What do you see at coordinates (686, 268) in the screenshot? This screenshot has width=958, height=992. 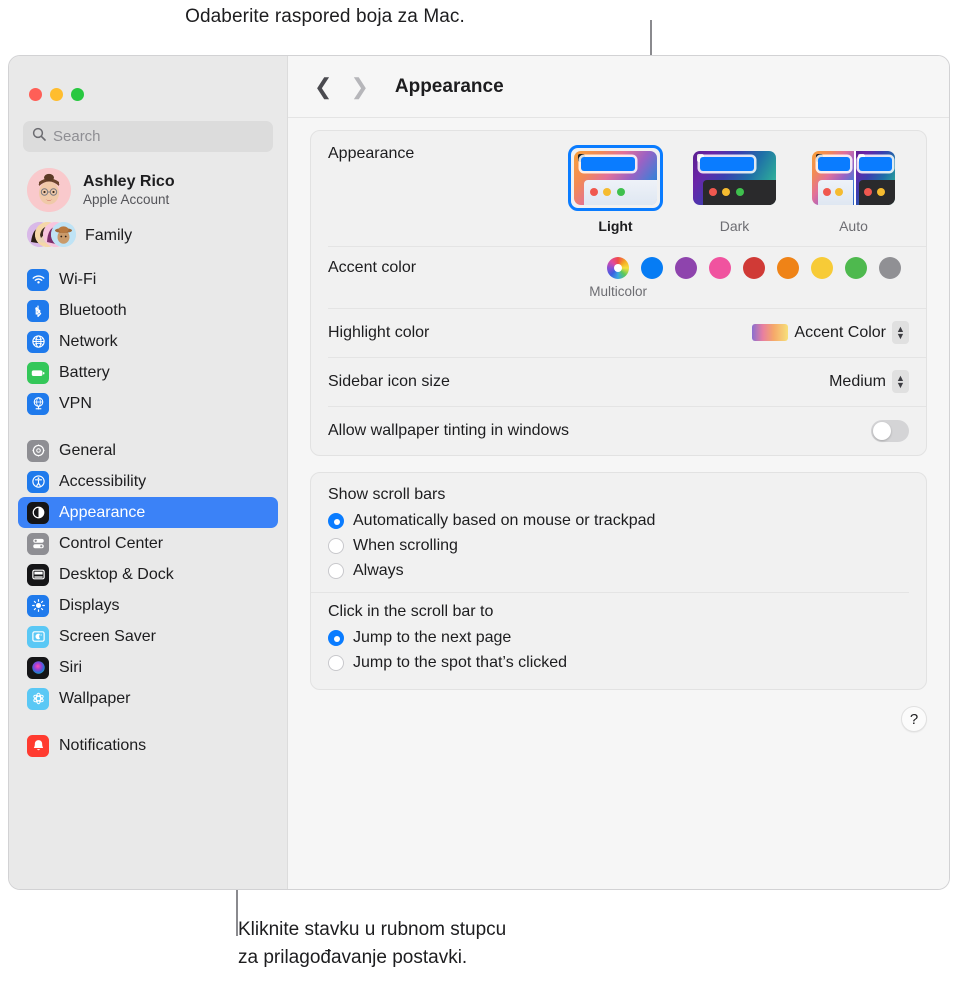 I see `accent-swatch-purple` at bounding box center [686, 268].